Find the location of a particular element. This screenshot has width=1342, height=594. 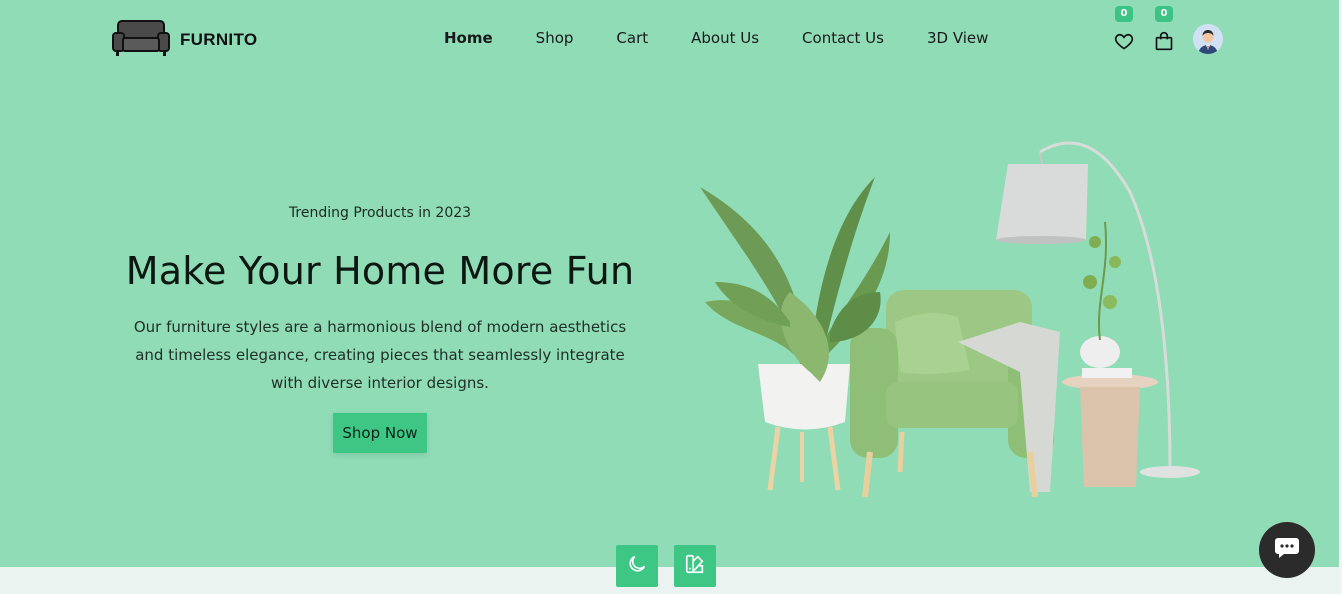

chat-bubble-icon is located at coordinates (1287, 550).